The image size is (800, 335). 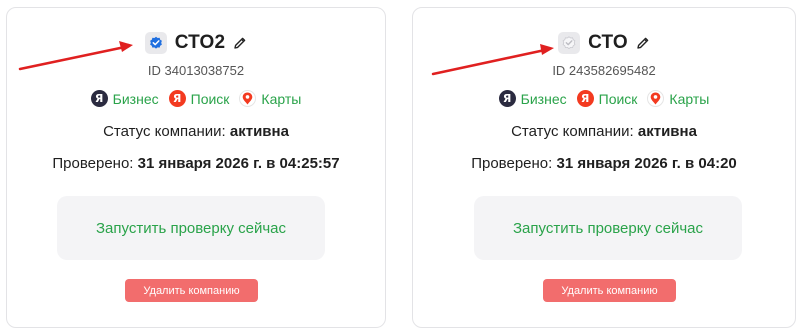 I want to click on company-name: СТО2, so click(x=200, y=42).